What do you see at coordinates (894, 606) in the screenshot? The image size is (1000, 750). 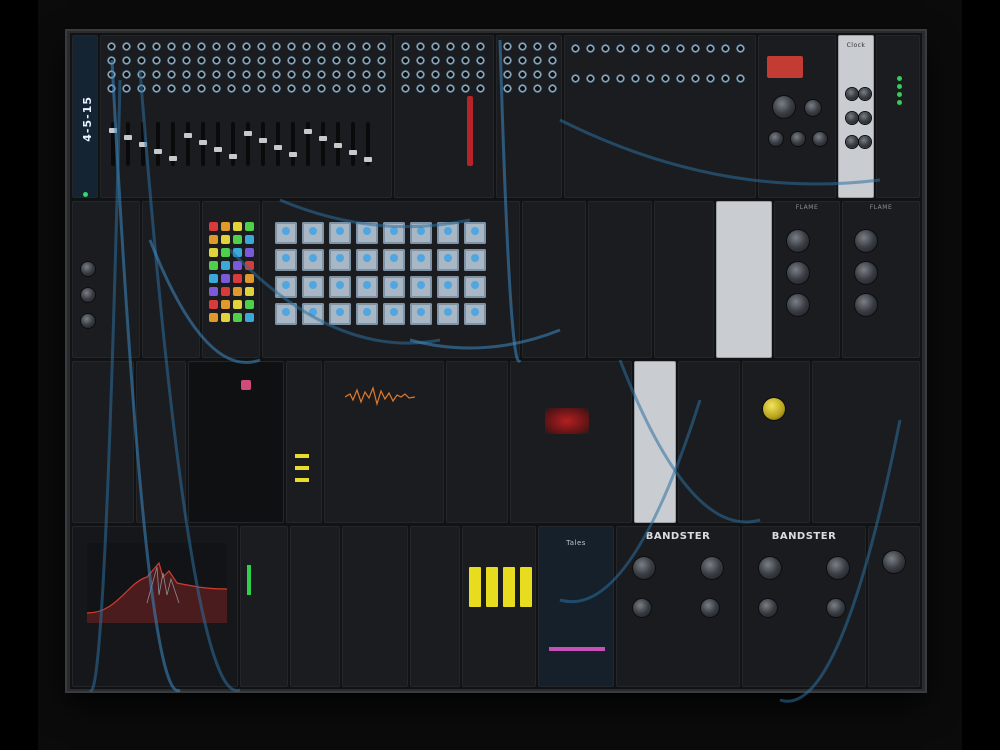 I see `output-module` at bounding box center [894, 606].